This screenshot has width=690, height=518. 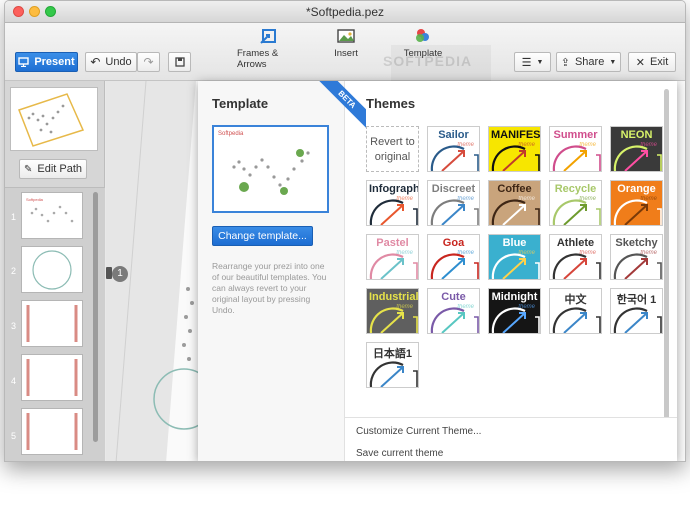 I want to click on revert-to-original-tile: Revert to original, so click(x=392, y=149).